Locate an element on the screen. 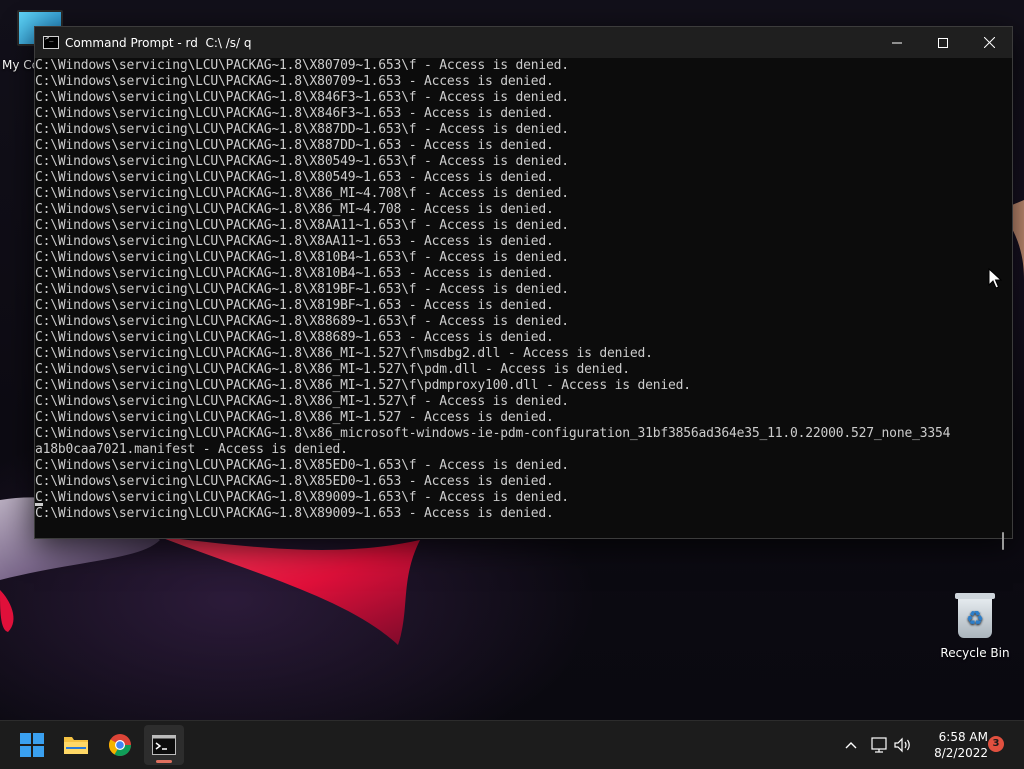  mouse-pointer-icon is located at coordinates (995, 278).